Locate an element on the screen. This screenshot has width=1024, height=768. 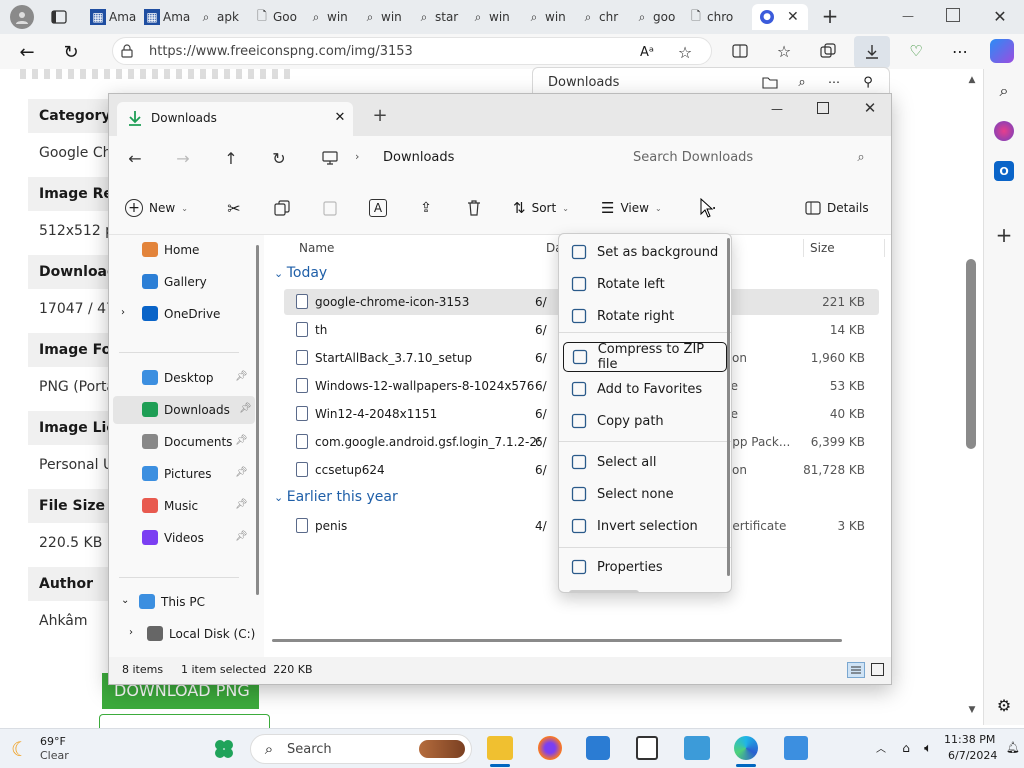
photos-icon is located at coordinates (796, 748).